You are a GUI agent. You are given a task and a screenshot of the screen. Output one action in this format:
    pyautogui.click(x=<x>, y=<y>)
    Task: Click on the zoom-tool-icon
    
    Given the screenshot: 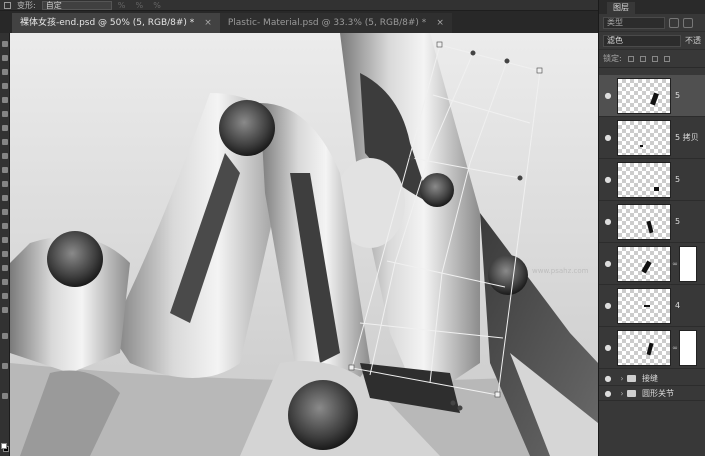 What is the action you would take?
    pyautogui.click(x=5, y=310)
    